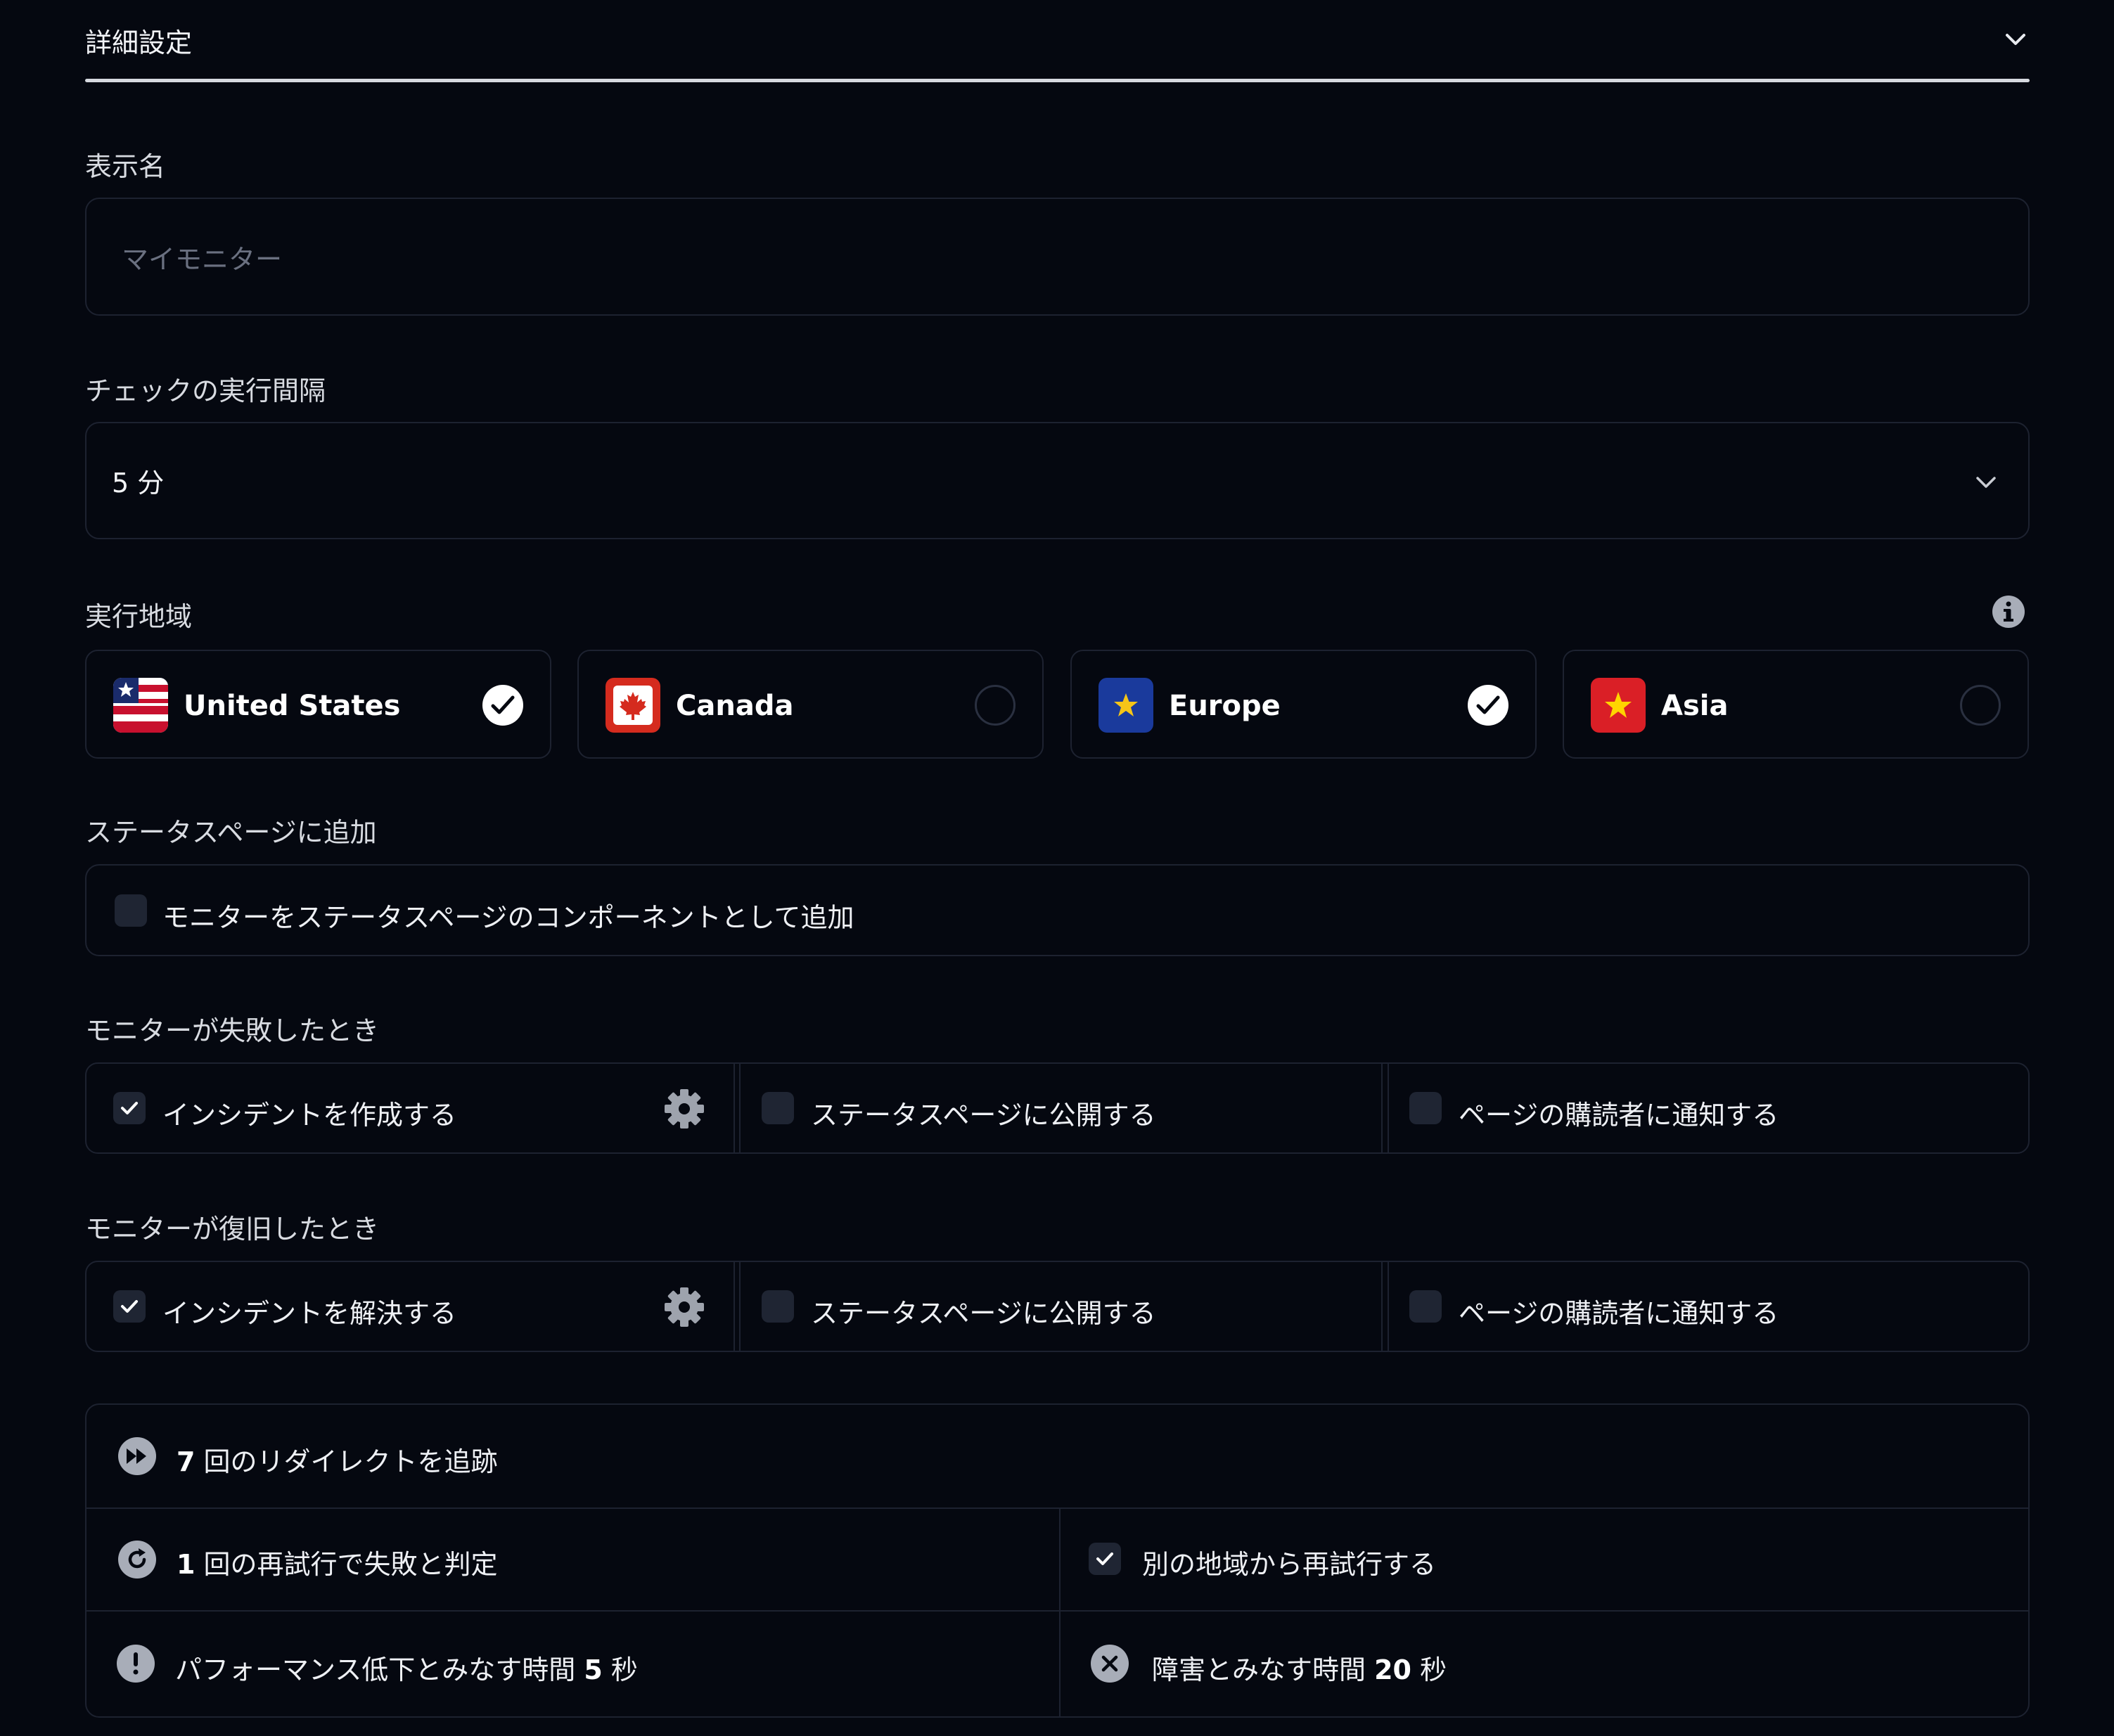  Describe the element at coordinates (1225, 706) in the screenshot. I see `region-name: Europe` at that location.